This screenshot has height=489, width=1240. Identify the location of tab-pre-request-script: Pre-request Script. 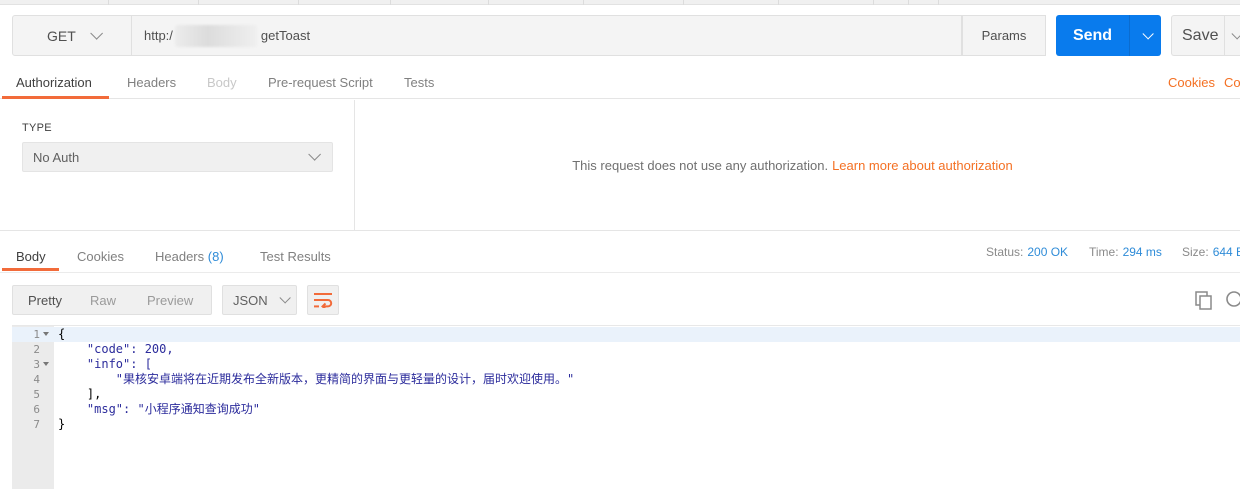
(320, 82).